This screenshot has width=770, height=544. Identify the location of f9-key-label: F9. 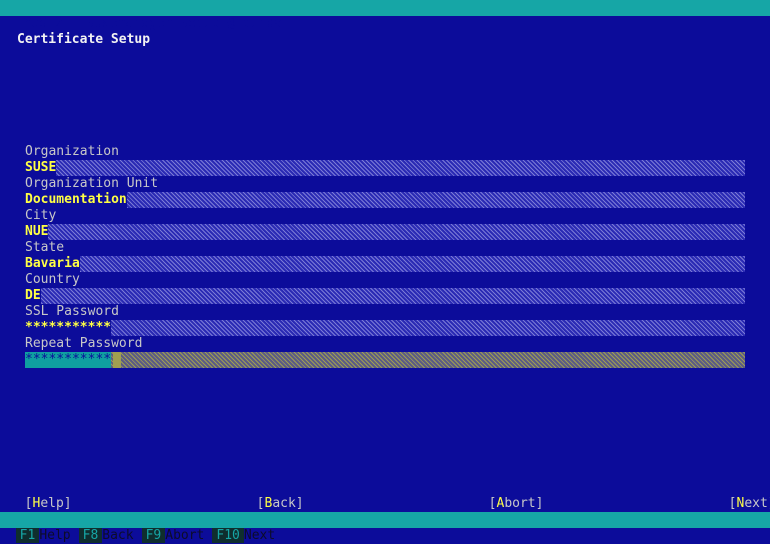
(153, 535).